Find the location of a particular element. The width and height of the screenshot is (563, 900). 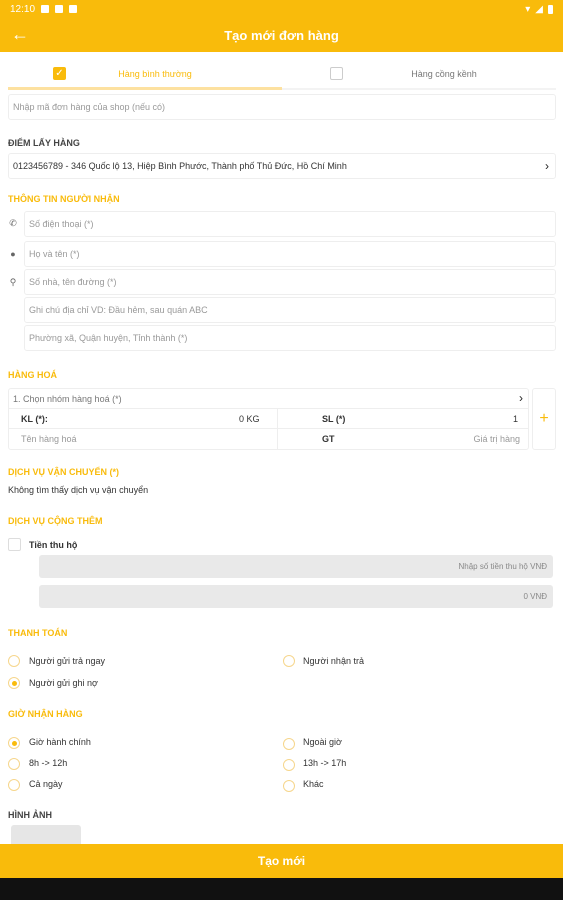

cod-checkbox is located at coordinates (14, 544).